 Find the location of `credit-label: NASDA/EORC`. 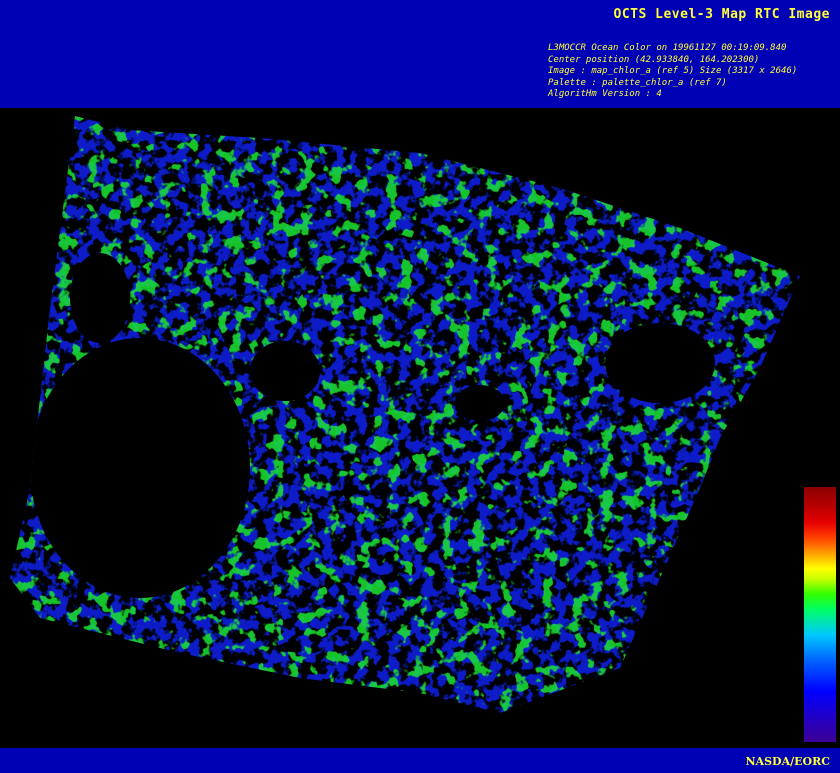

credit-label: NASDA/EORC is located at coordinates (788, 761).